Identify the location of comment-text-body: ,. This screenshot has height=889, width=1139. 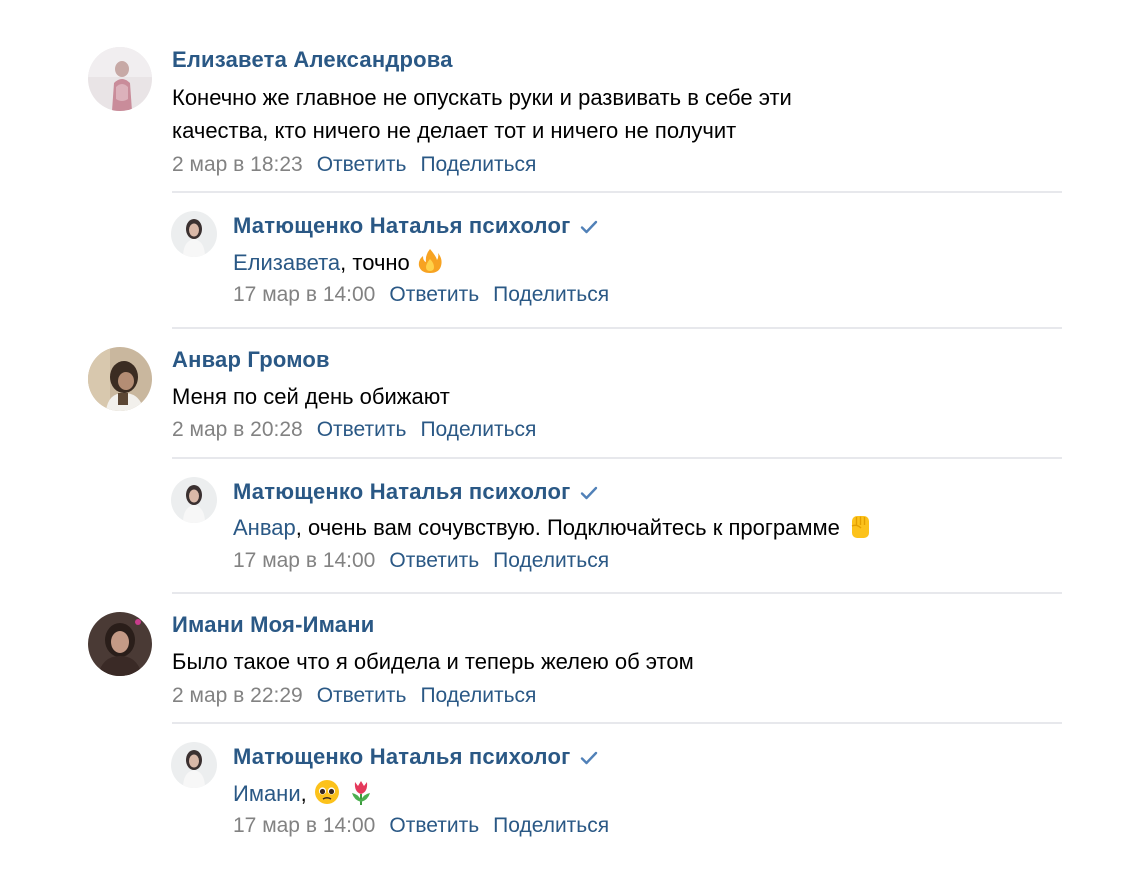
(303, 793).